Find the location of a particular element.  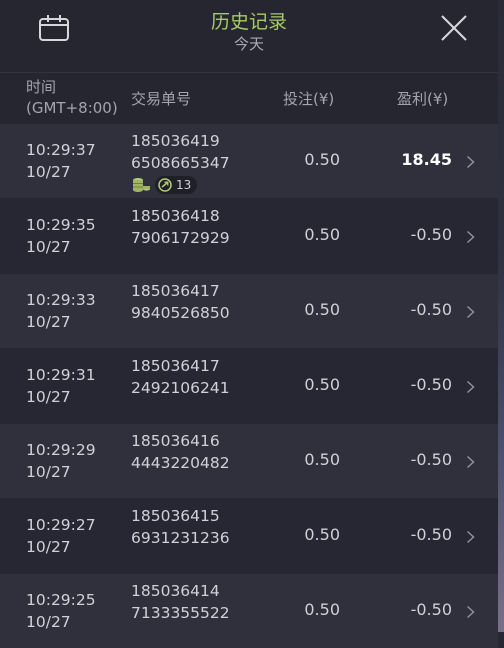

row-time: 10:29:27 10/27 is located at coordinates (61, 536).